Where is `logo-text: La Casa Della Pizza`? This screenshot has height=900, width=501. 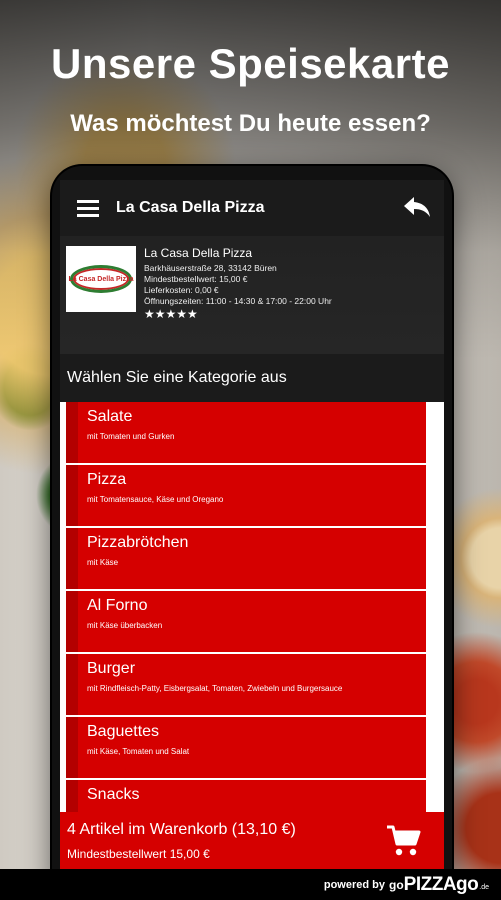 logo-text: La Casa Della Pizza is located at coordinates (101, 279).